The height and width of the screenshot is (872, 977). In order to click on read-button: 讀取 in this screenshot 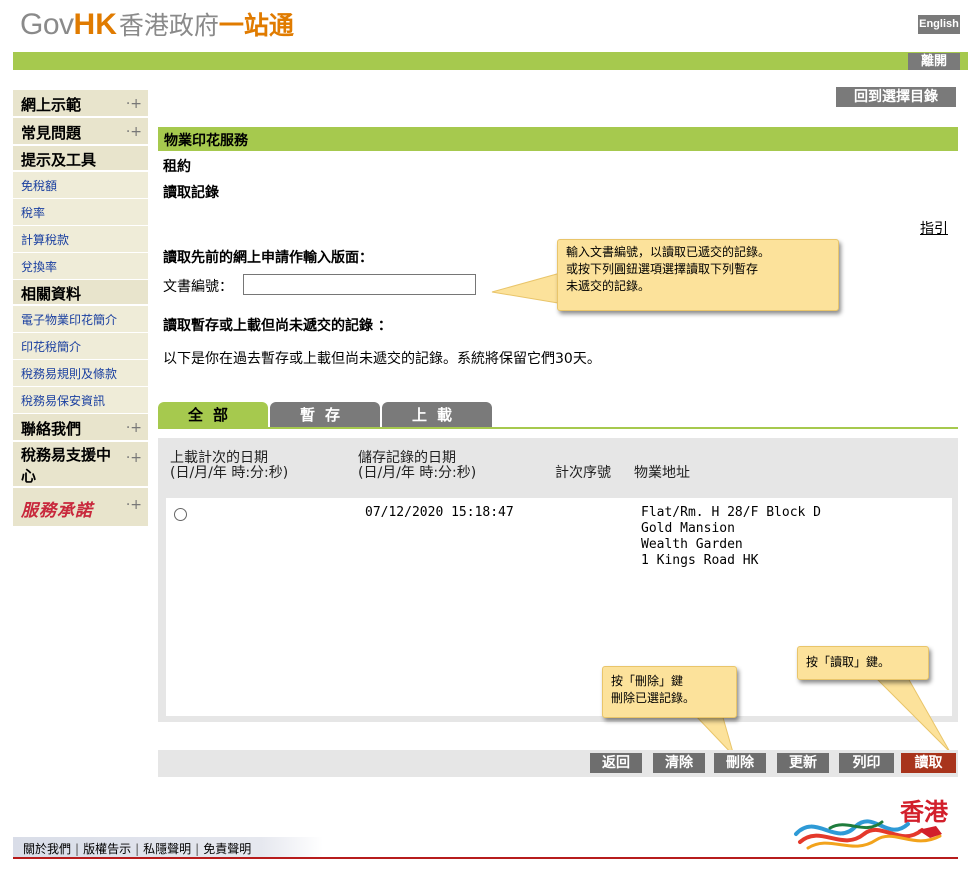, I will do `click(928, 763)`.